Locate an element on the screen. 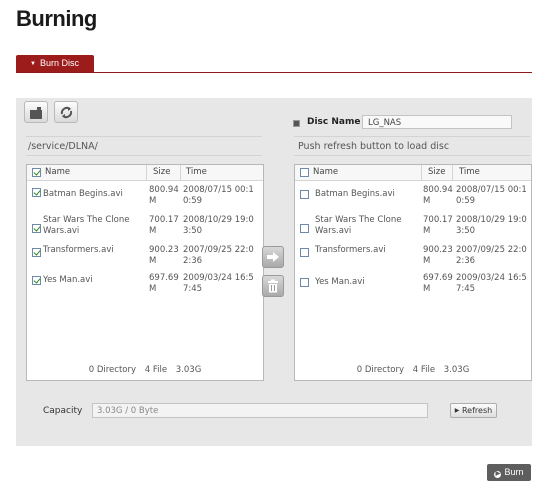 The height and width of the screenshot is (492, 550). capacity-field: 3.03G / 0 Byte is located at coordinates (260, 410).